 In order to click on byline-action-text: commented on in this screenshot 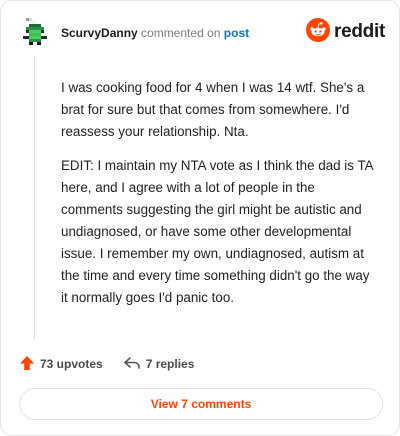, I will do `click(181, 33)`.